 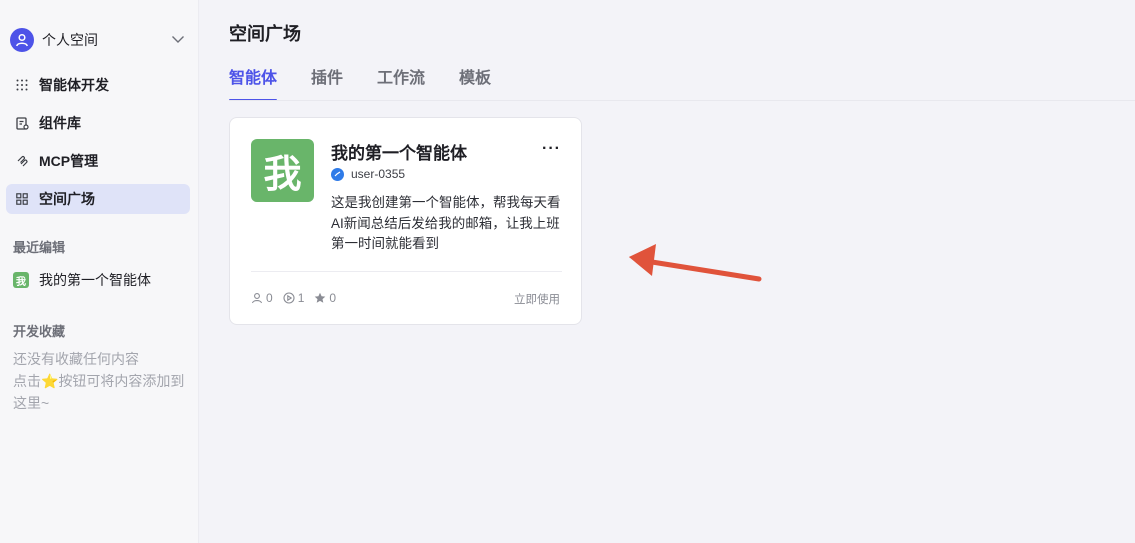 I want to click on hint-prefix: 点击, so click(x=27, y=381).